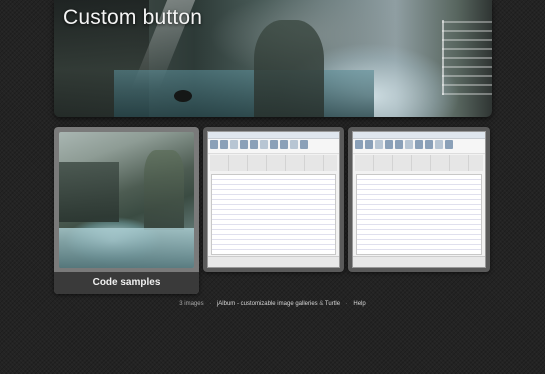  What do you see at coordinates (126, 200) in the screenshot?
I see `folder-thumbnail` at bounding box center [126, 200].